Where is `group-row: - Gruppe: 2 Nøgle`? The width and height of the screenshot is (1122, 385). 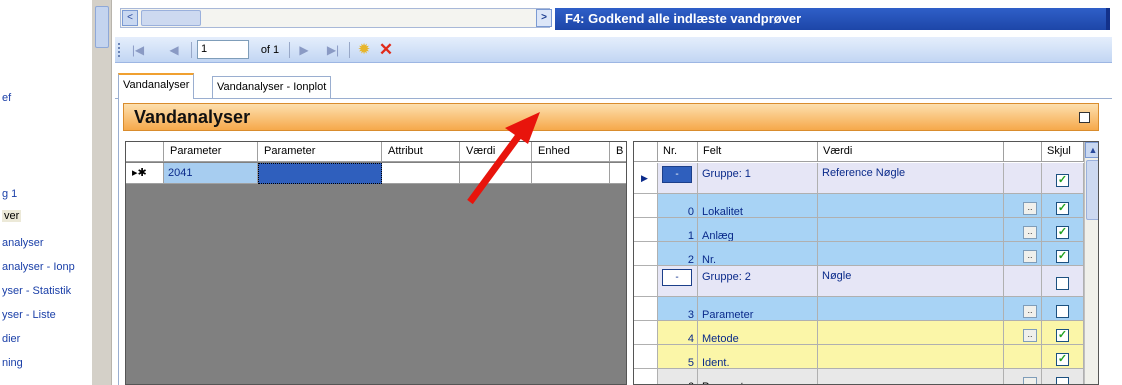 group-row: - Gruppe: 2 Nøgle is located at coordinates (859, 281).